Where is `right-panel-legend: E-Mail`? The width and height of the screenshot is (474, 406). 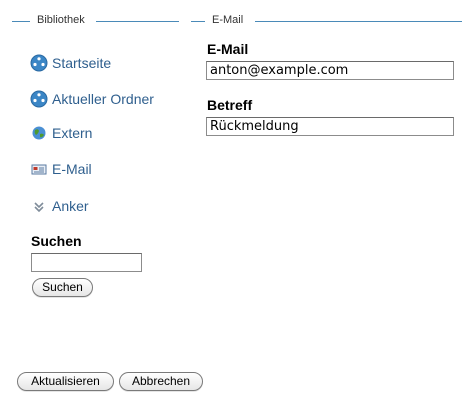
right-panel-legend: E-Mail is located at coordinates (228, 20).